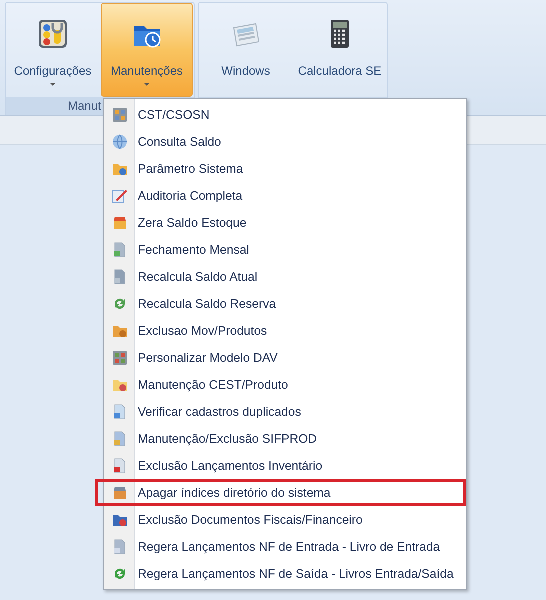 Image resolution: width=546 pixels, height=600 pixels. Describe the element at coordinates (285, 195) in the screenshot. I see `menu-item: Auditoria Completa` at that location.